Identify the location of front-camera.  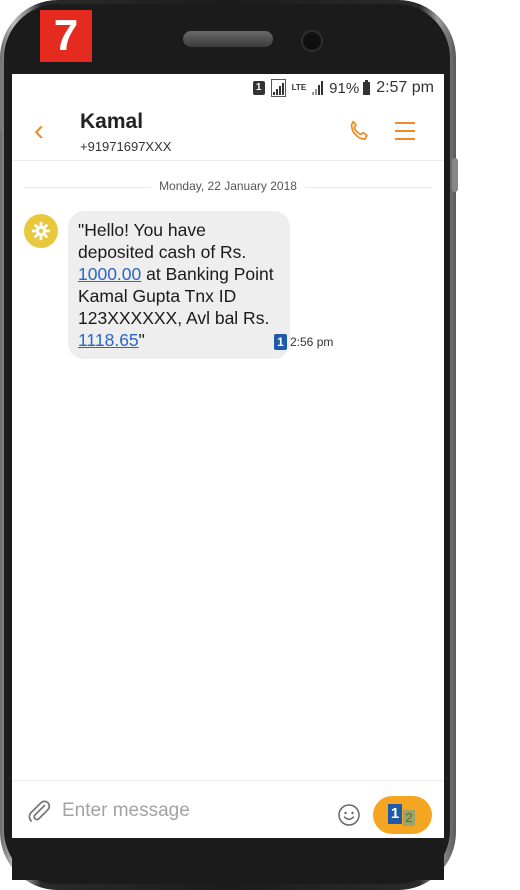
(312, 41).